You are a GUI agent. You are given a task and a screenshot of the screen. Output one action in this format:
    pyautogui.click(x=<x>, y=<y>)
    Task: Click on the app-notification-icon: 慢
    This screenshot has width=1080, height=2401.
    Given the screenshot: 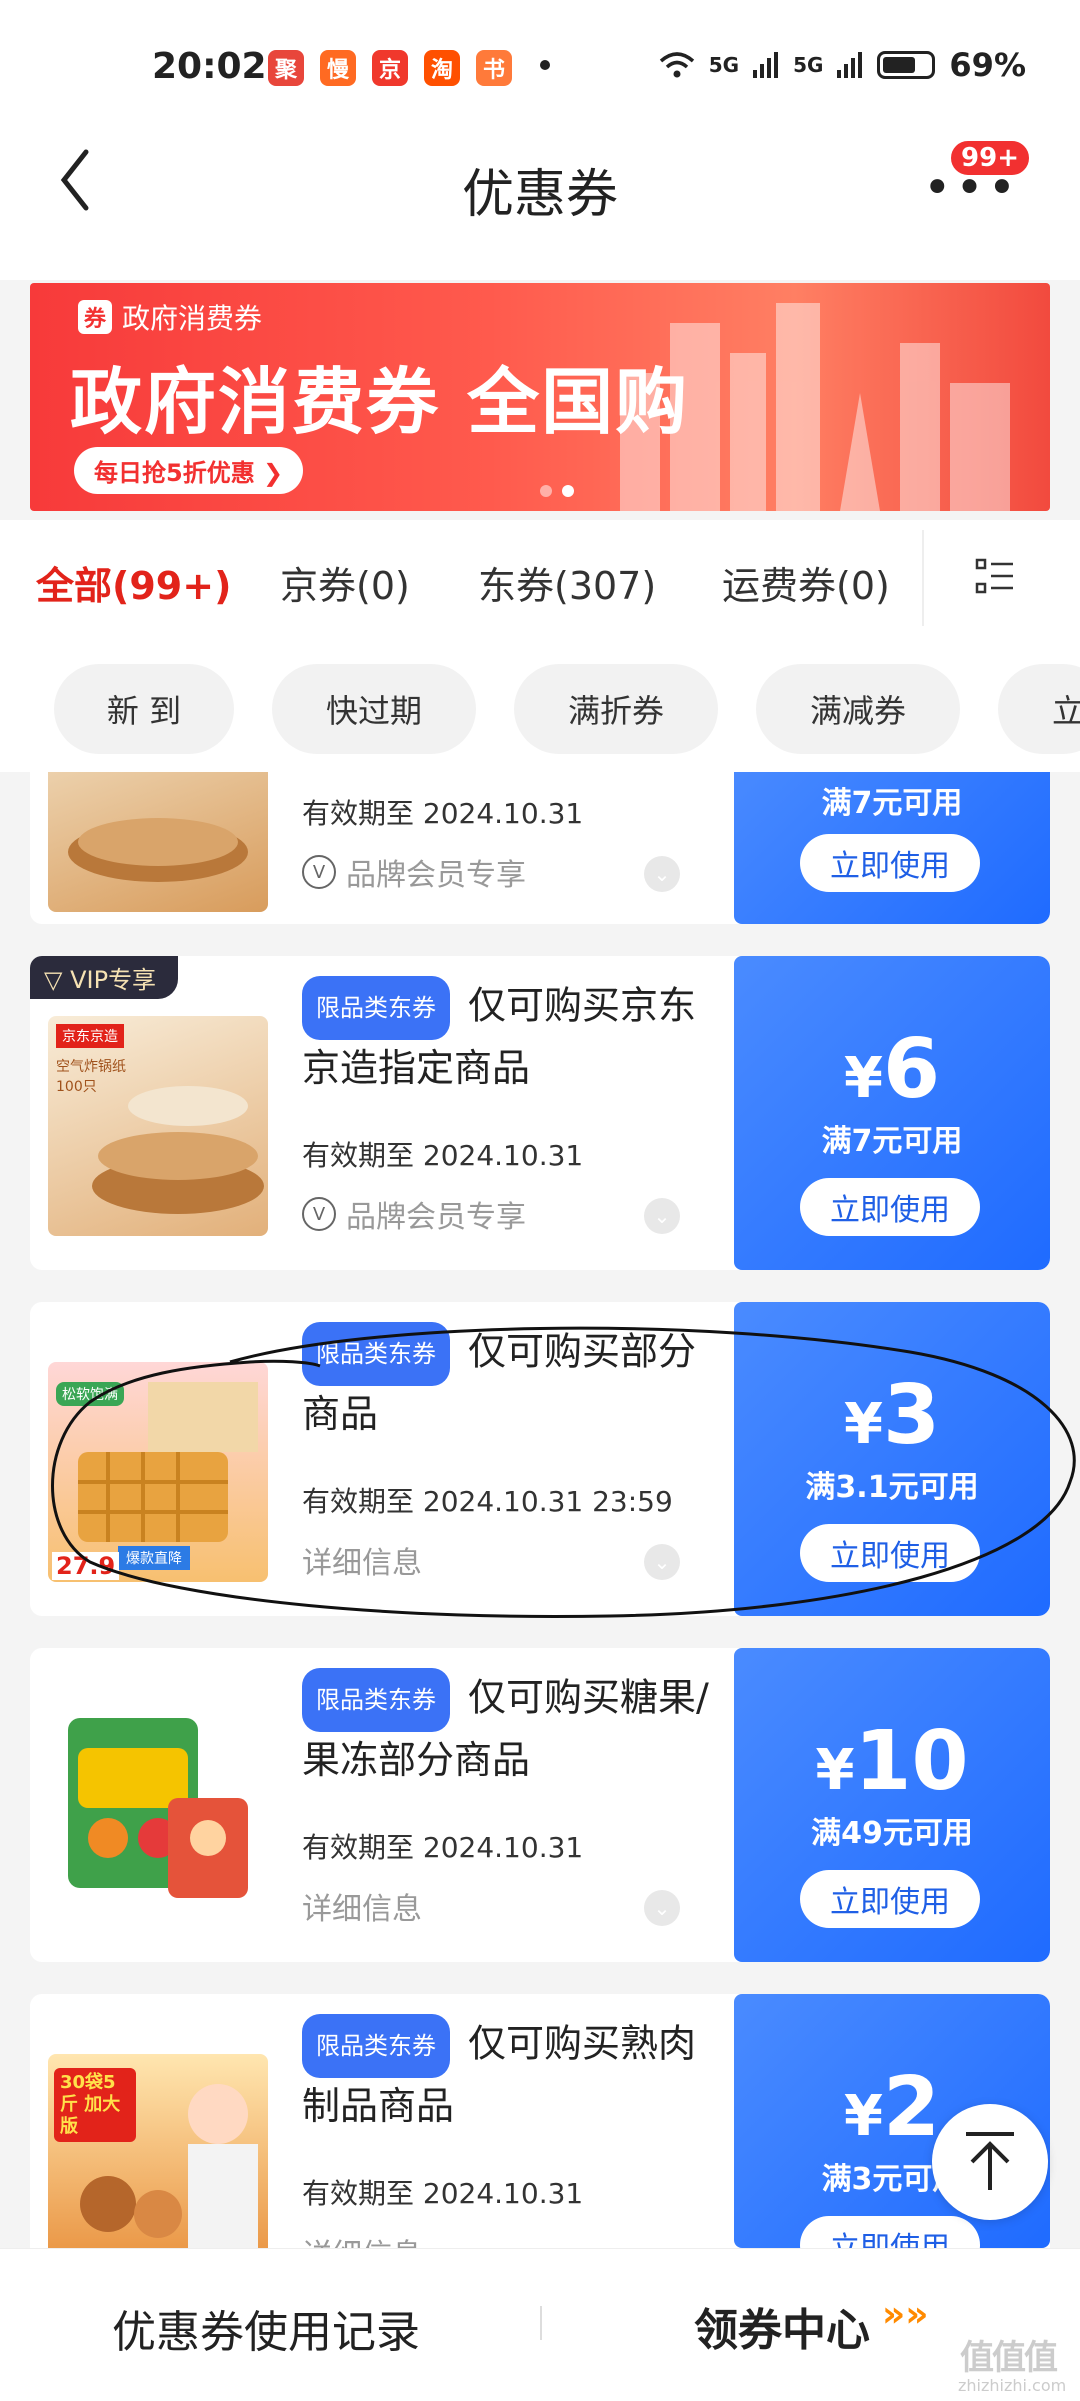 What is the action you would take?
    pyautogui.click(x=338, y=68)
    